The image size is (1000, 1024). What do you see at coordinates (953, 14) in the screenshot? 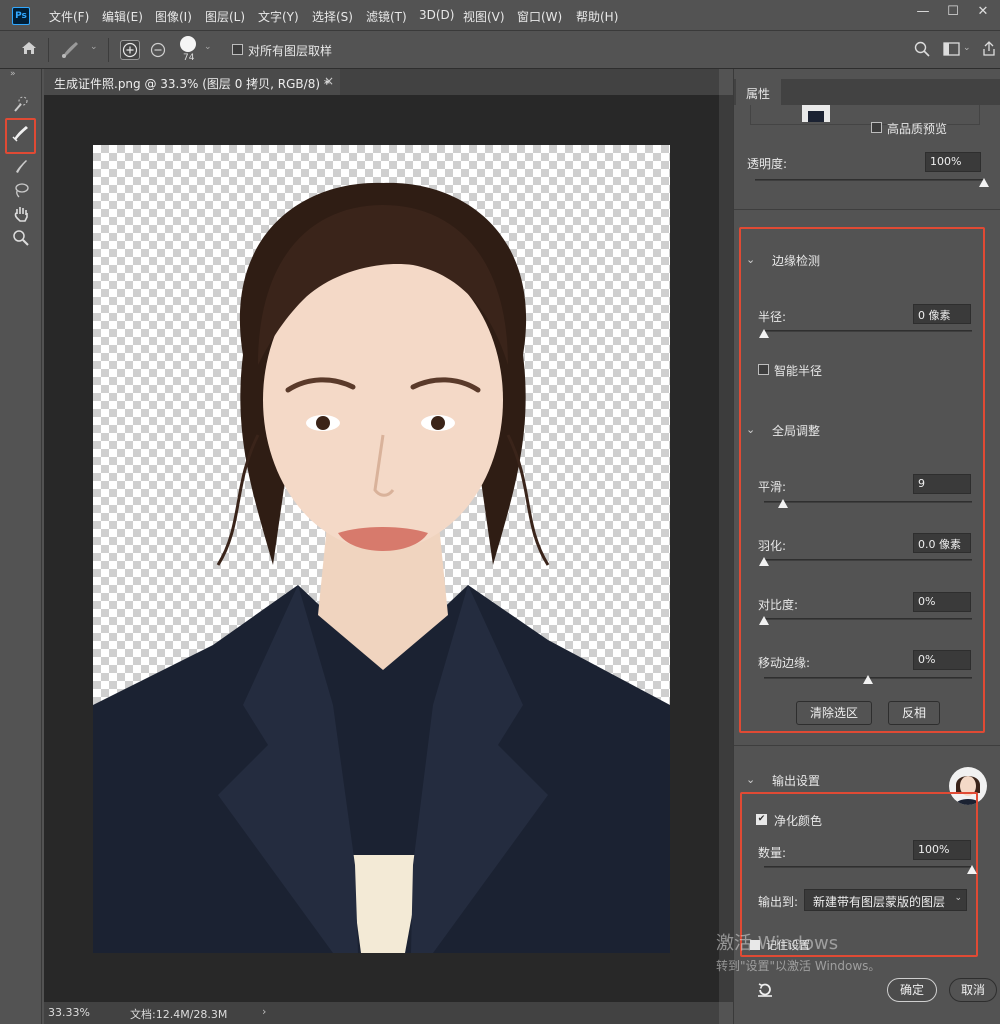
I see `maximize-button: ☐` at bounding box center [953, 14].